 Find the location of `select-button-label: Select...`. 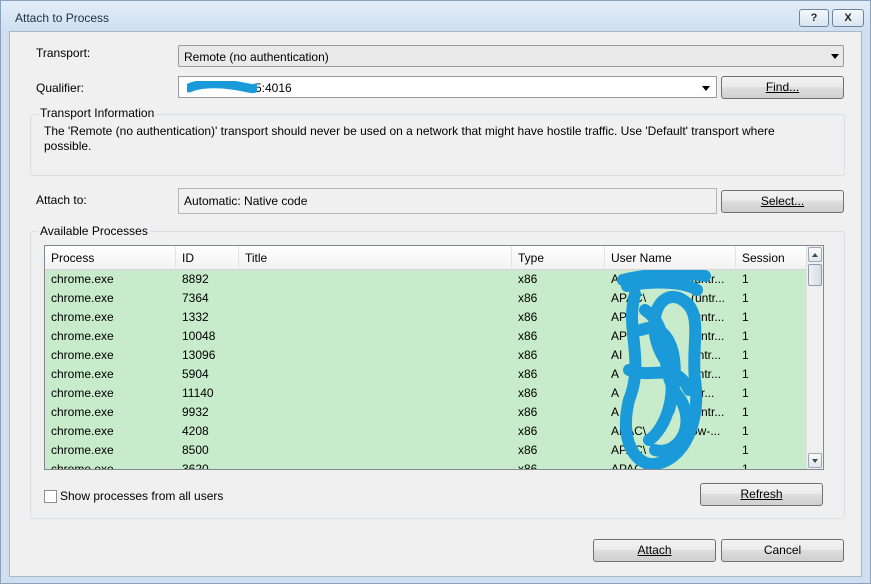

select-button-label: Select... is located at coordinates (782, 201).